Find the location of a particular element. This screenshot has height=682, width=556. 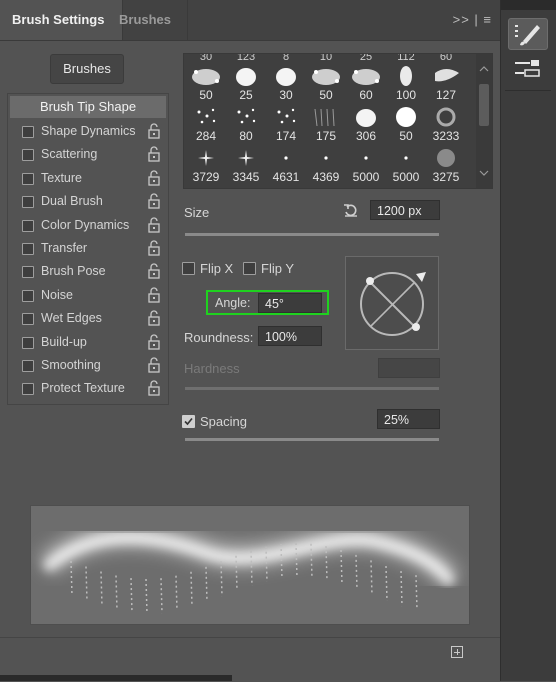

brush-preset: 284 is located at coordinates (206, 124).